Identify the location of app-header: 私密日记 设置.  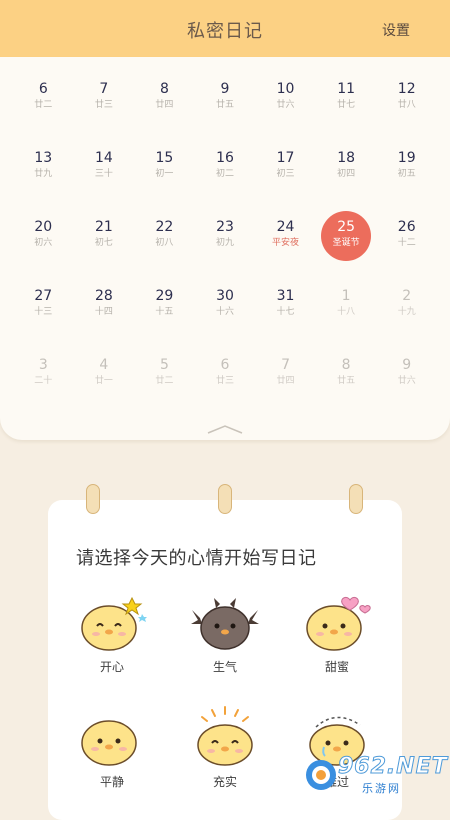
(225, 28).